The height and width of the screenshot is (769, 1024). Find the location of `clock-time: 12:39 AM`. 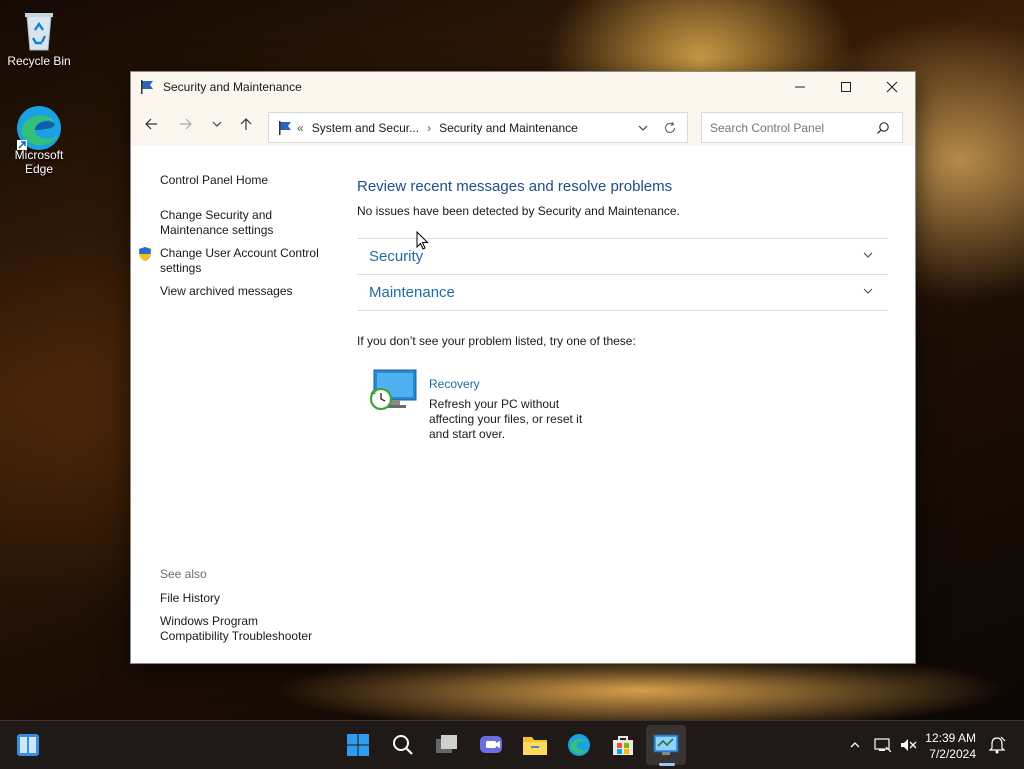

clock-time: 12:39 AM is located at coordinates (950, 738).